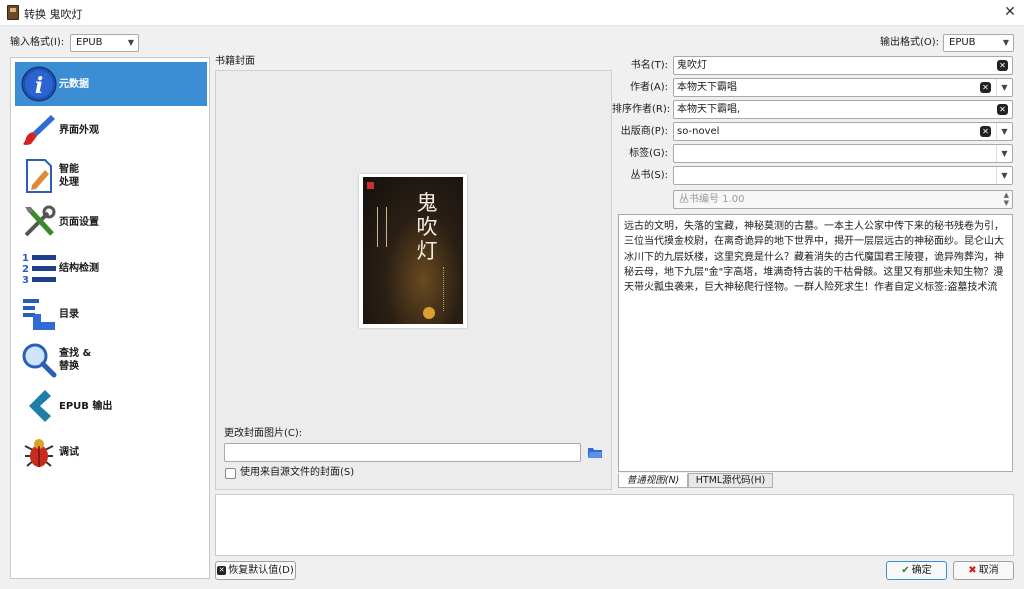 Image resolution: width=1024 pixels, height=589 pixels. I want to click on title-label: 书名(T):, so click(649, 65).